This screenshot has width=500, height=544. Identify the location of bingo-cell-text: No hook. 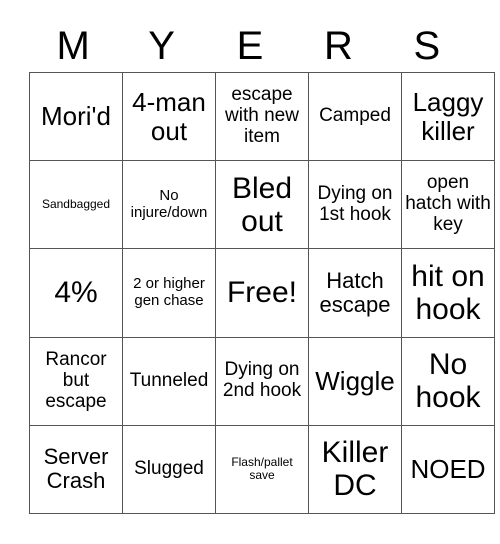
(448, 381).